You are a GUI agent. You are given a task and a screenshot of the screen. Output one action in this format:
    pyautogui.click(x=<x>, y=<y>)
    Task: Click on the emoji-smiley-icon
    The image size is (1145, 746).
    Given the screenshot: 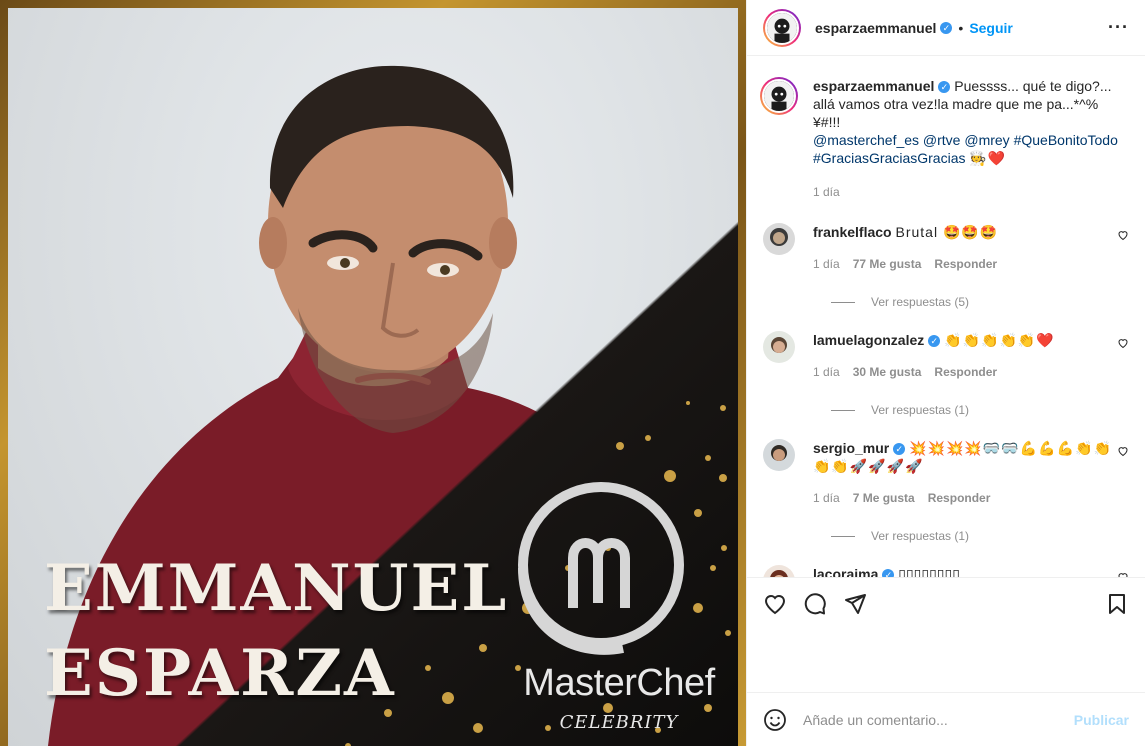 What is the action you would take?
    pyautogui.click(x=775, y=720)
    